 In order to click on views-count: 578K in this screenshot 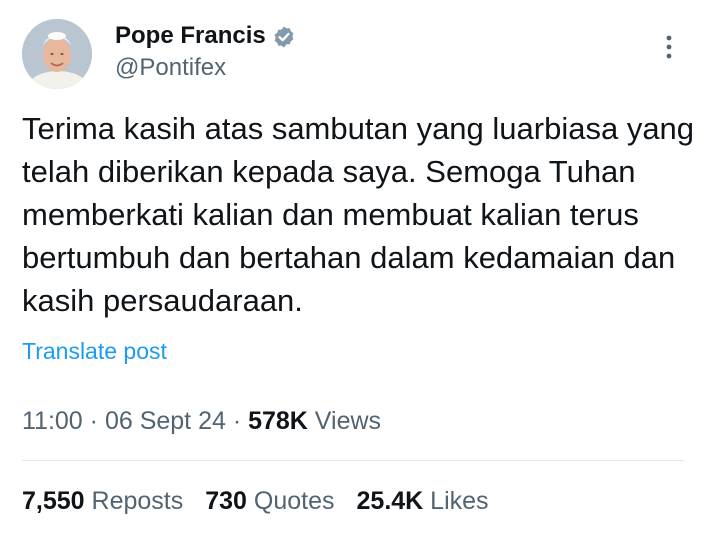, I will do `click(278, 421)`.